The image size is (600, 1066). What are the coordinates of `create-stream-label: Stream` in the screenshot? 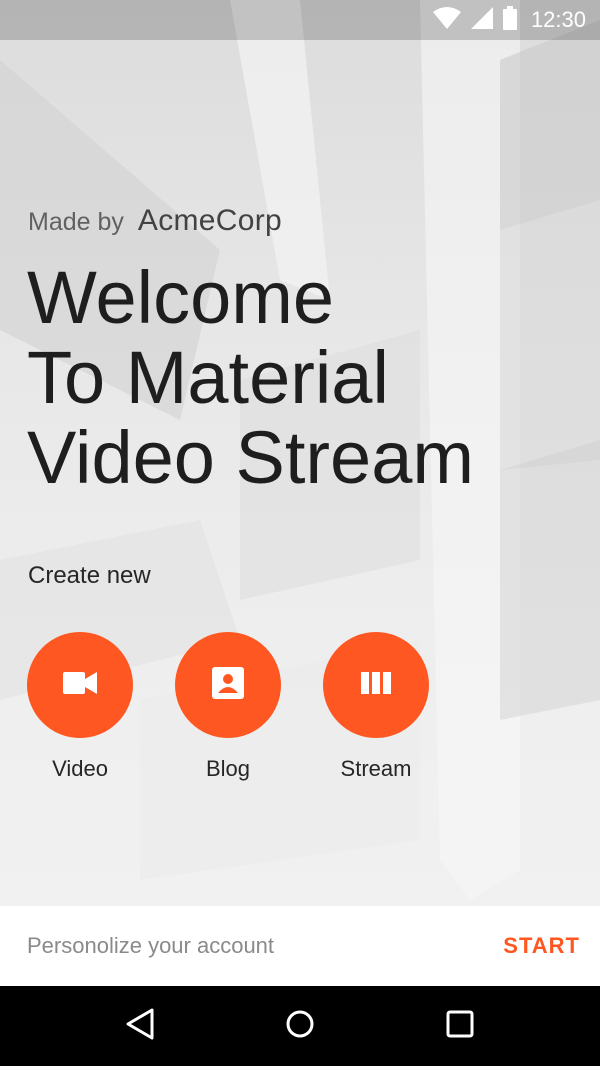 It's located at (376, 768).